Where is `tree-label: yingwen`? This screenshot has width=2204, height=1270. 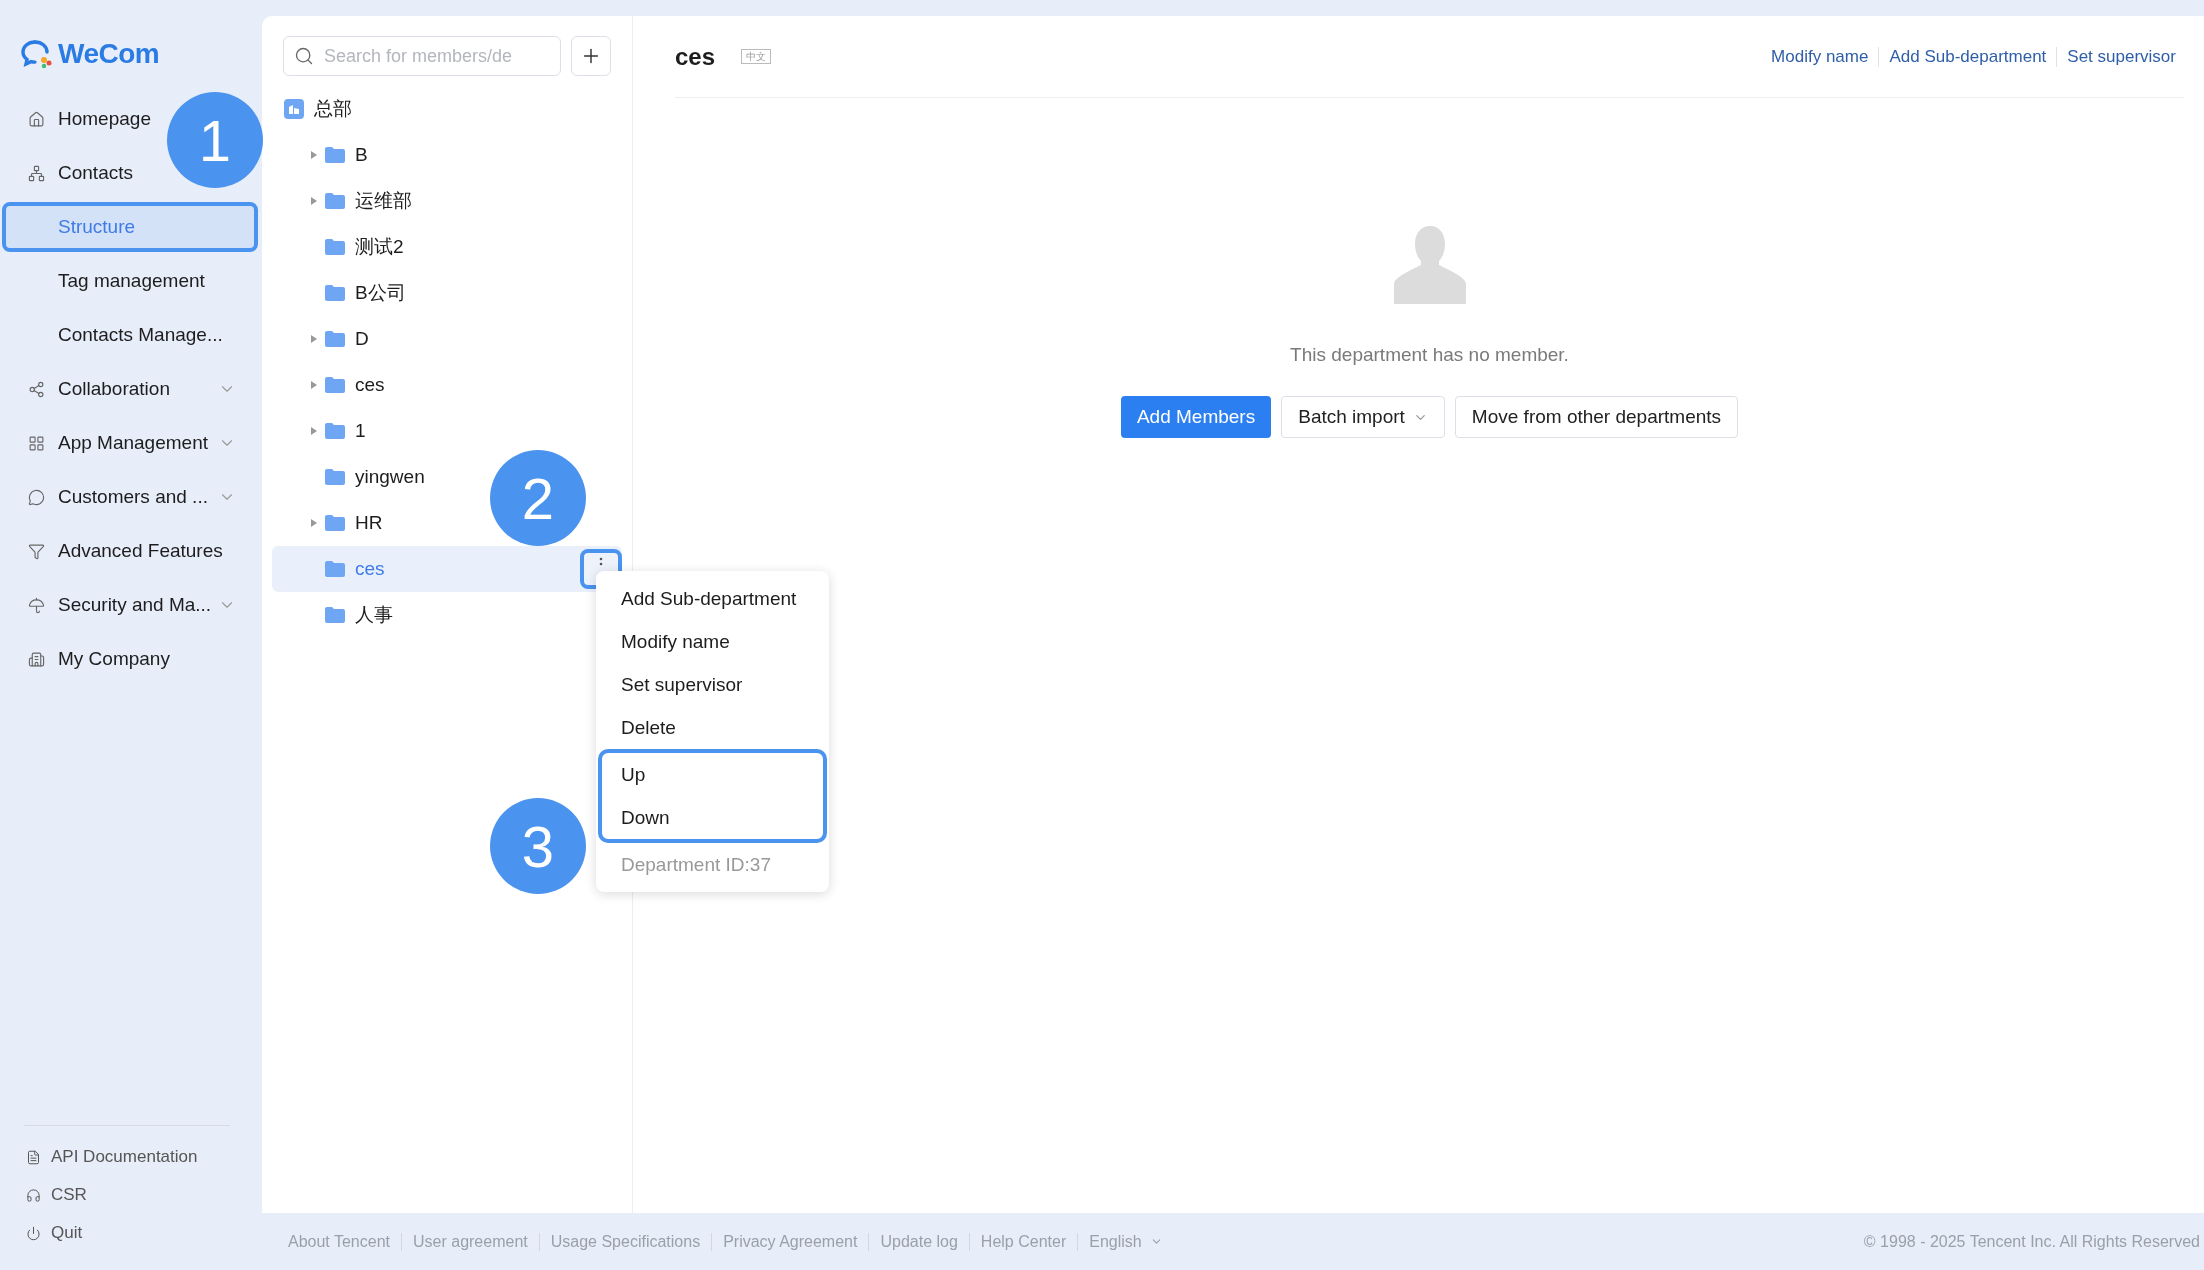 tree-label: yingwen is located at coordinates (390, 477).